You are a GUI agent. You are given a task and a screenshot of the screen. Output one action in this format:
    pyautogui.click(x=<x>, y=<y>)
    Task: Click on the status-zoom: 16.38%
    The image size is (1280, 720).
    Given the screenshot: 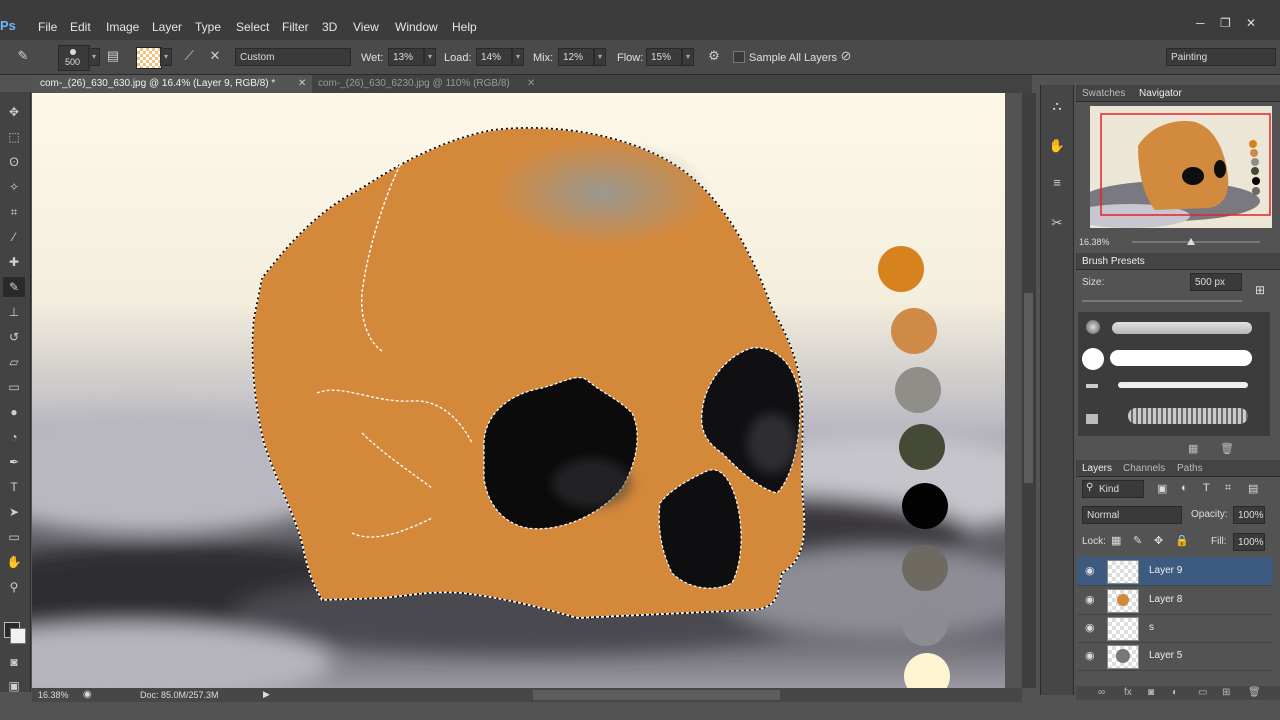 What is the action you would take?
    pyautogui.click(x=53, y=695)
    